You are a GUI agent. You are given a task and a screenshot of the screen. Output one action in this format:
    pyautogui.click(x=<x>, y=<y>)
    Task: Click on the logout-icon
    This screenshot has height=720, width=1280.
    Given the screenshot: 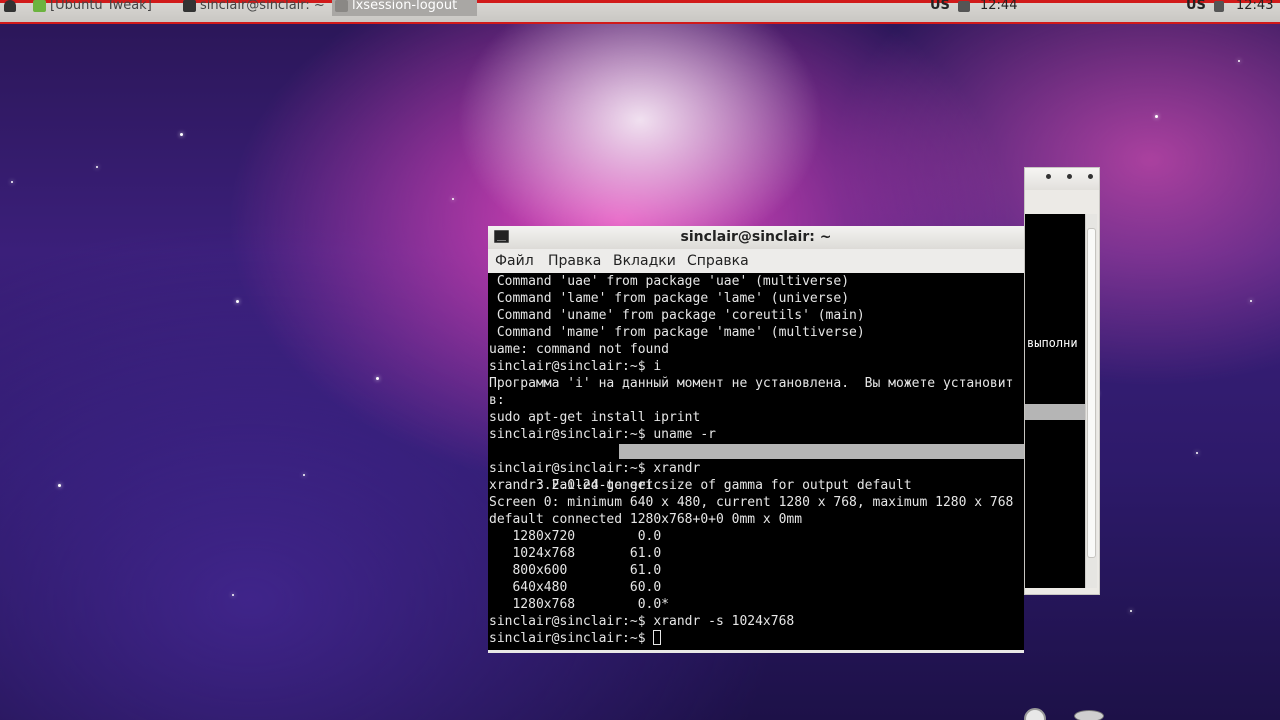 What is the action you would take?
    pyautogui.click(x=341, y=6)
    